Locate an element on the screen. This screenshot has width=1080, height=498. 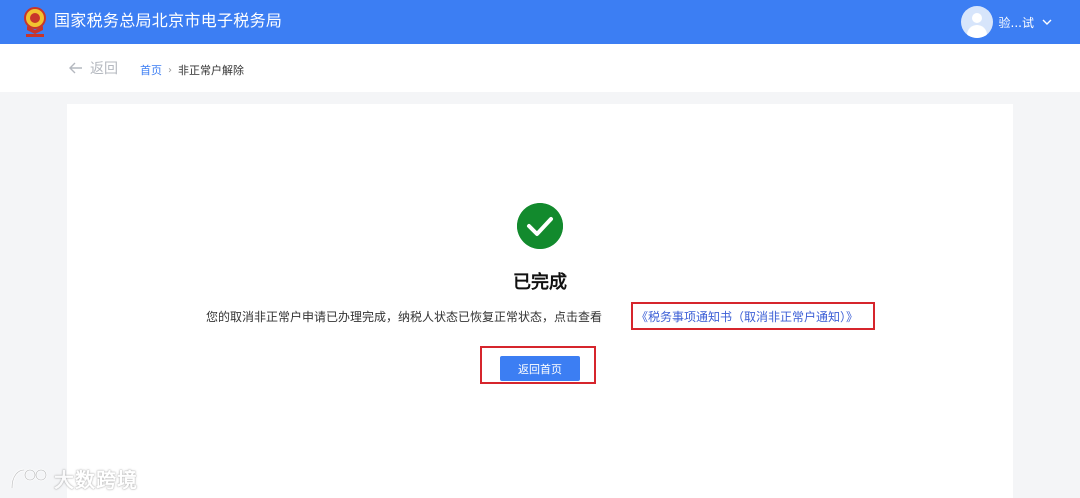
site-title: 国家税务总局北京市电子税务局 is located at coordinates (168, 20).